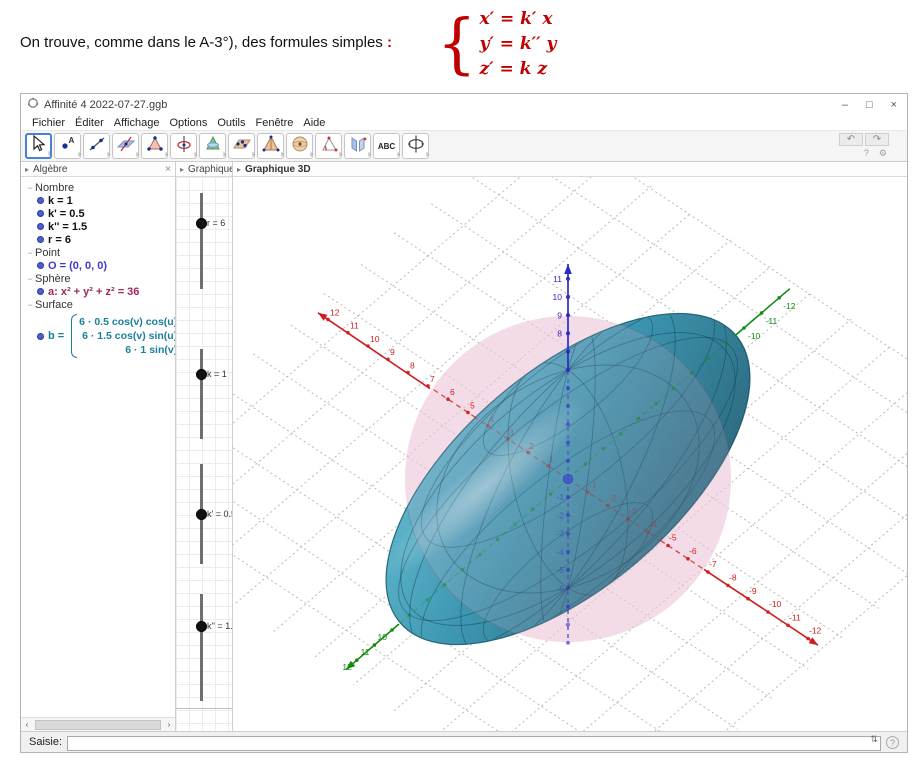 The height and width of the screenshot is (760, 918). I want to click on section-sphere: − Sphère, so click(100, 278).